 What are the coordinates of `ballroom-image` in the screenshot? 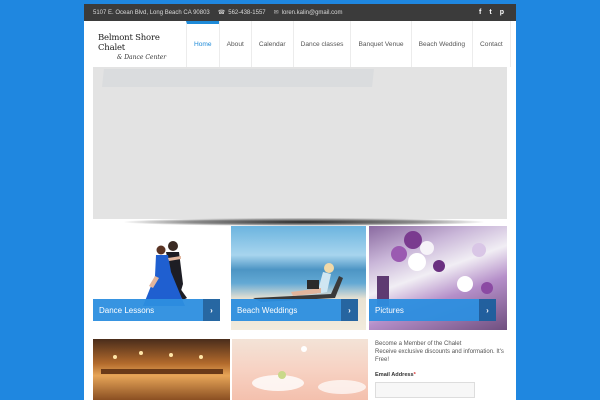 It's located at (162, 362).